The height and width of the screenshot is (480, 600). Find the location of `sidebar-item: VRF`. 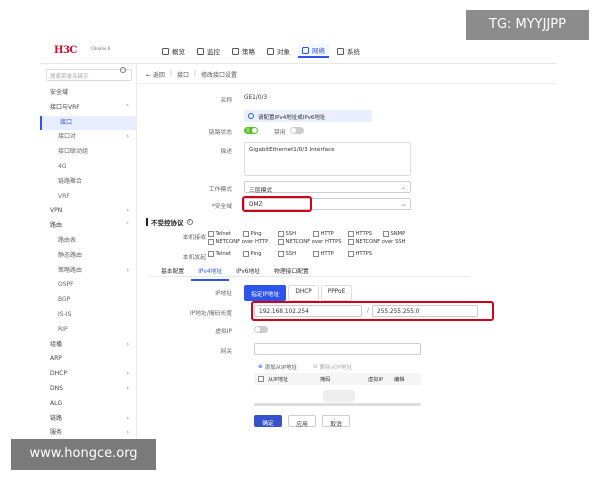

sidebar-item: VRF is located at coordinates (88, 197).